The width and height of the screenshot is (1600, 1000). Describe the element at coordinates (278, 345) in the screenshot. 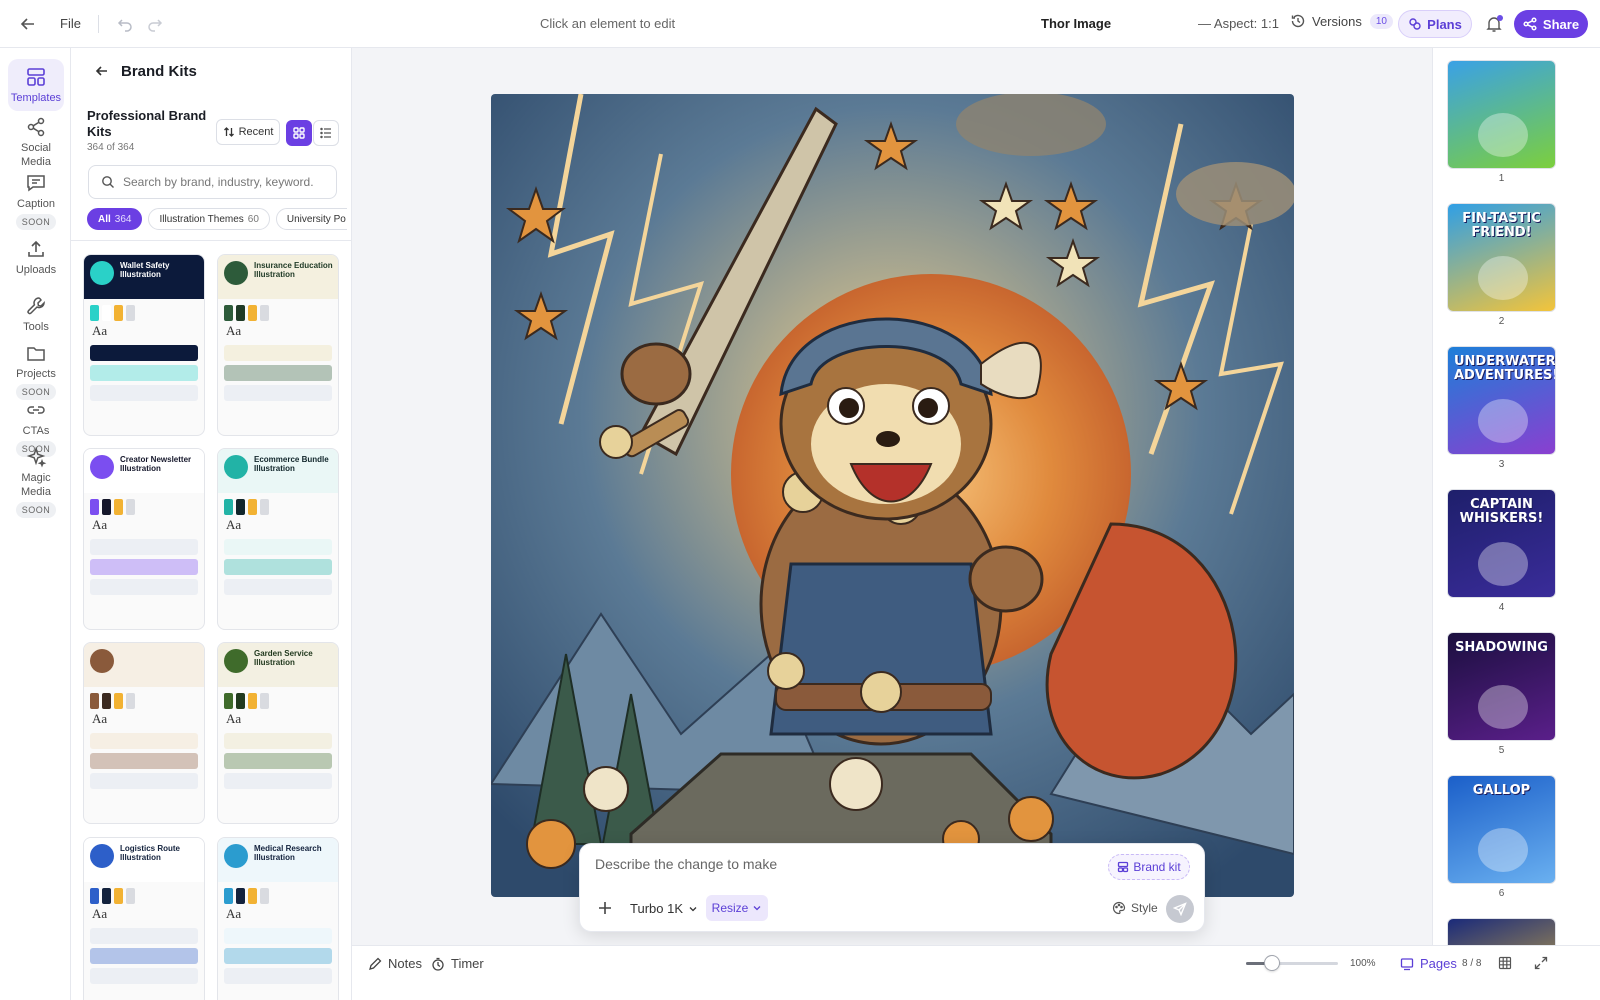

I see `brand-kit-card: Insurance Education Illustration Aa` at that location.